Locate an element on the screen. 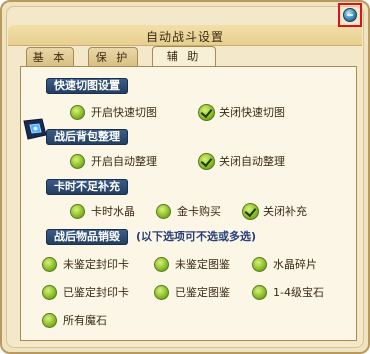  gem-icon is located at coordinates (35, 129).